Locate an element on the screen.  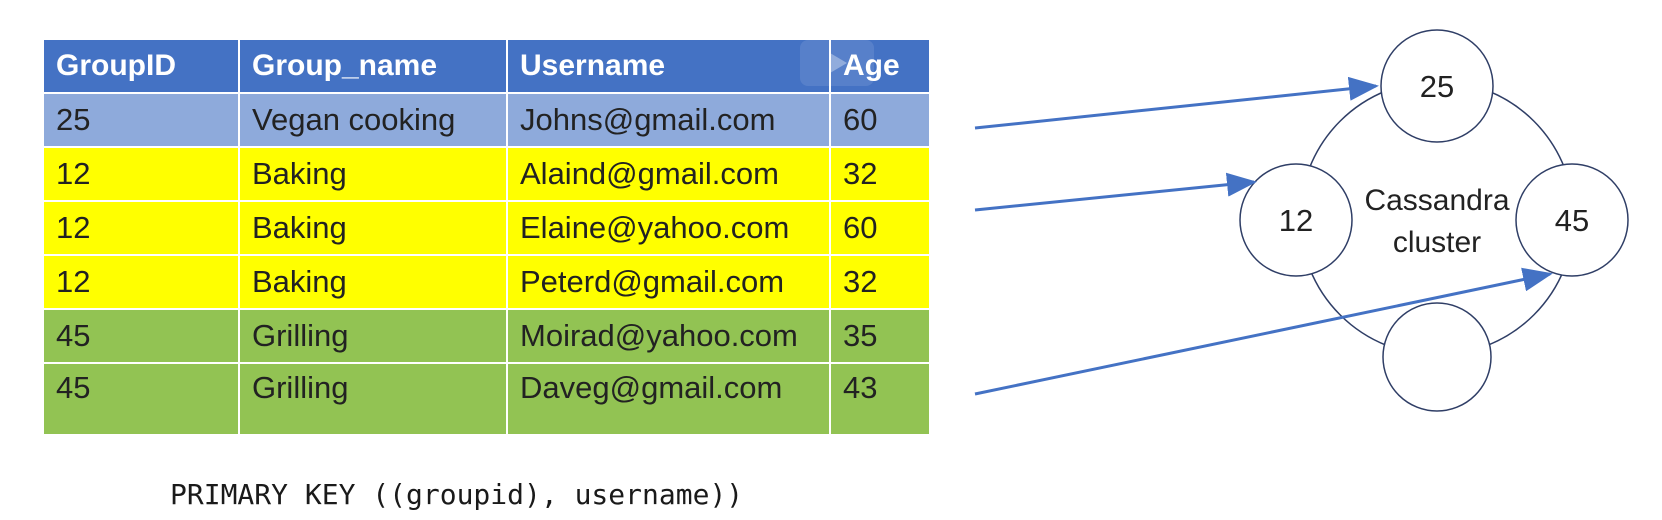
cluster-label-line2: cluster is located at coordinates (1437, 242).